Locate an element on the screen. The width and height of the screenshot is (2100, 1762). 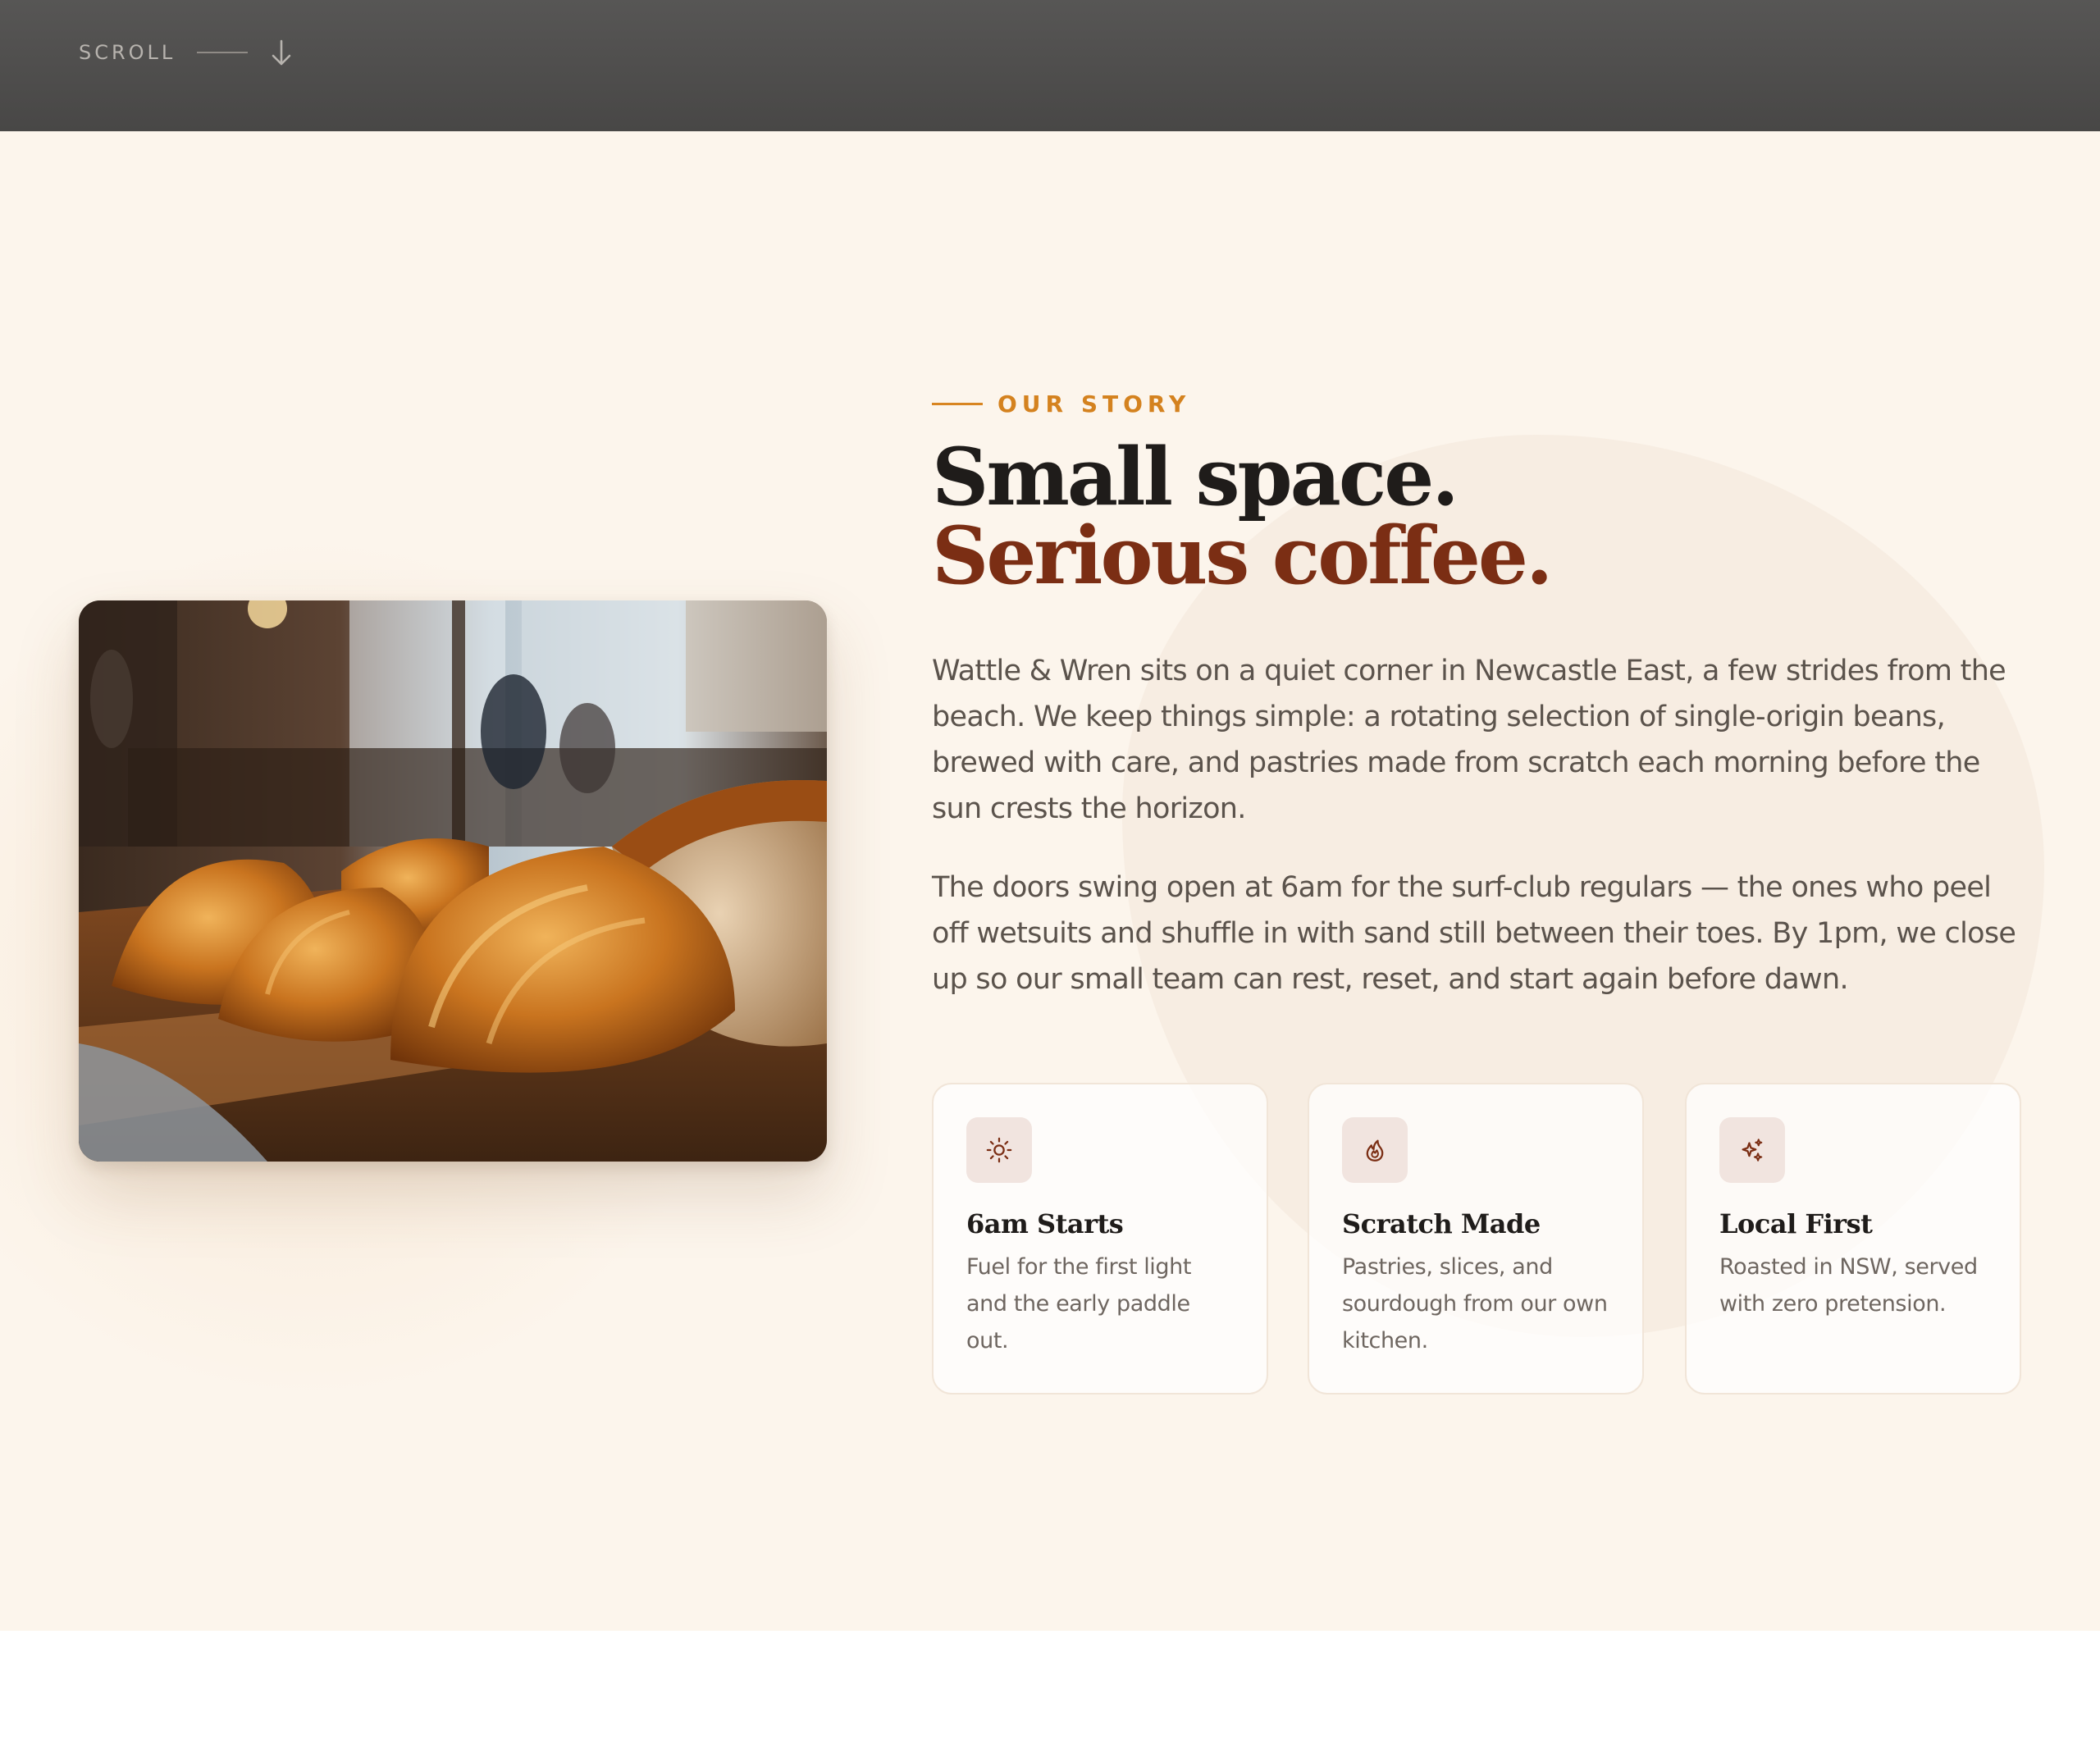
arrow-down-icon is located at coordinates (281, 52).